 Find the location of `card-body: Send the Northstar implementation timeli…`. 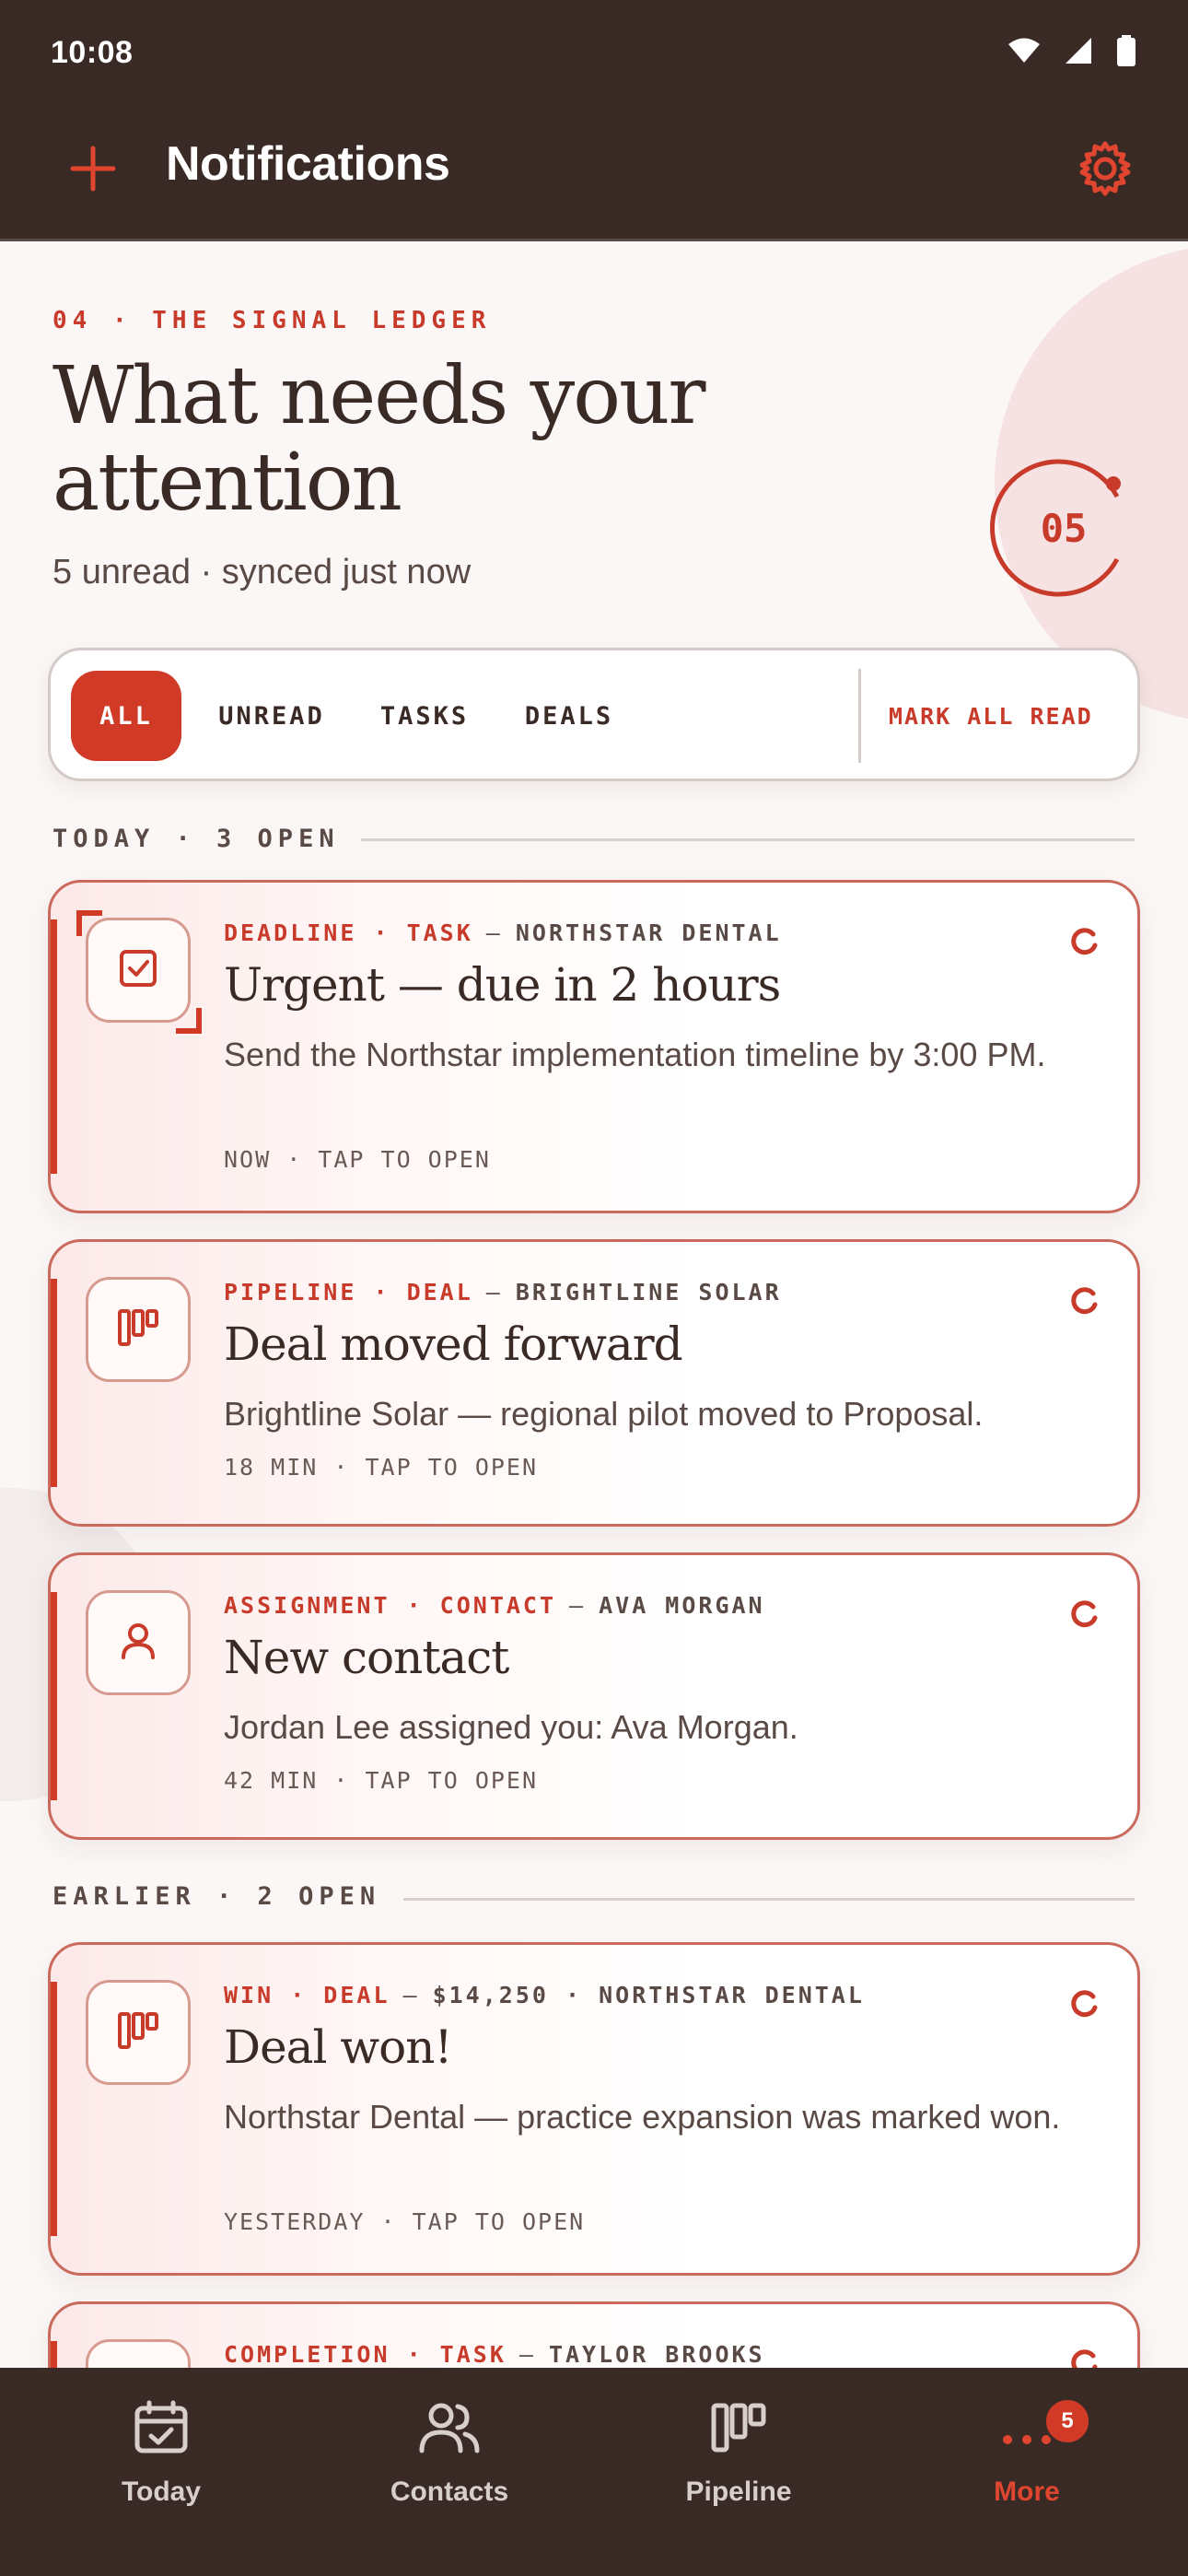

card-body: Send the Northstar implementation timeli… is located at coordinates (635, 1054).